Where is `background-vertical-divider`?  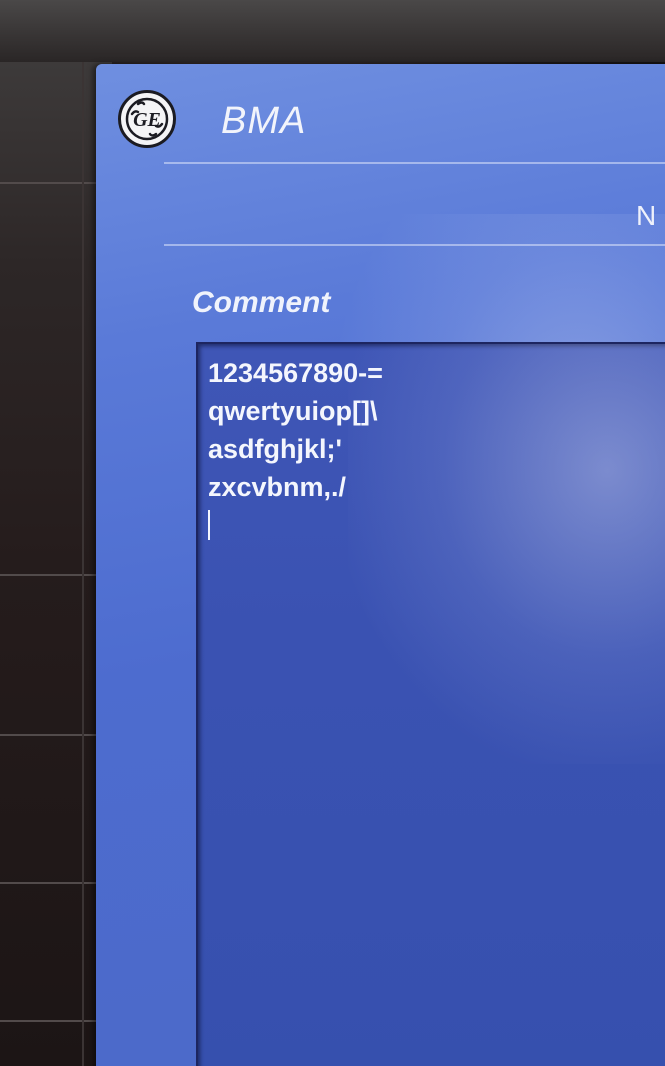 background-vertical-divider is located at coordinates (83, 564).